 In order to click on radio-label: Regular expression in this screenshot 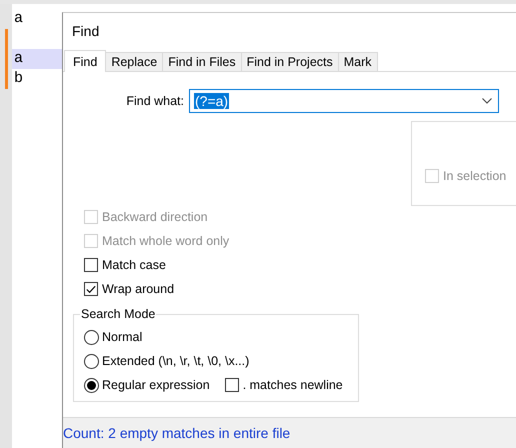, I will do `click(156, 385)`.